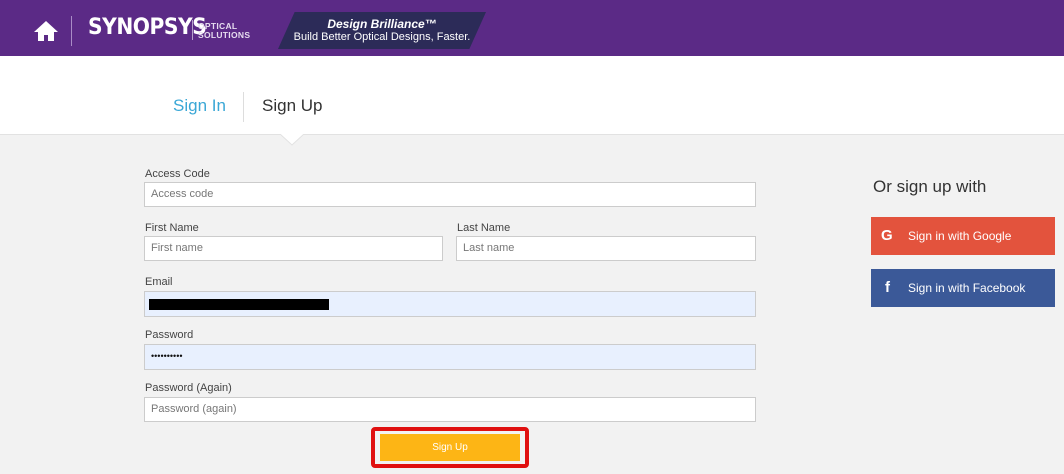 The height and width of the screenshot is (474, 1064). I want to click on active-tab-pointer, so click(292, 140).